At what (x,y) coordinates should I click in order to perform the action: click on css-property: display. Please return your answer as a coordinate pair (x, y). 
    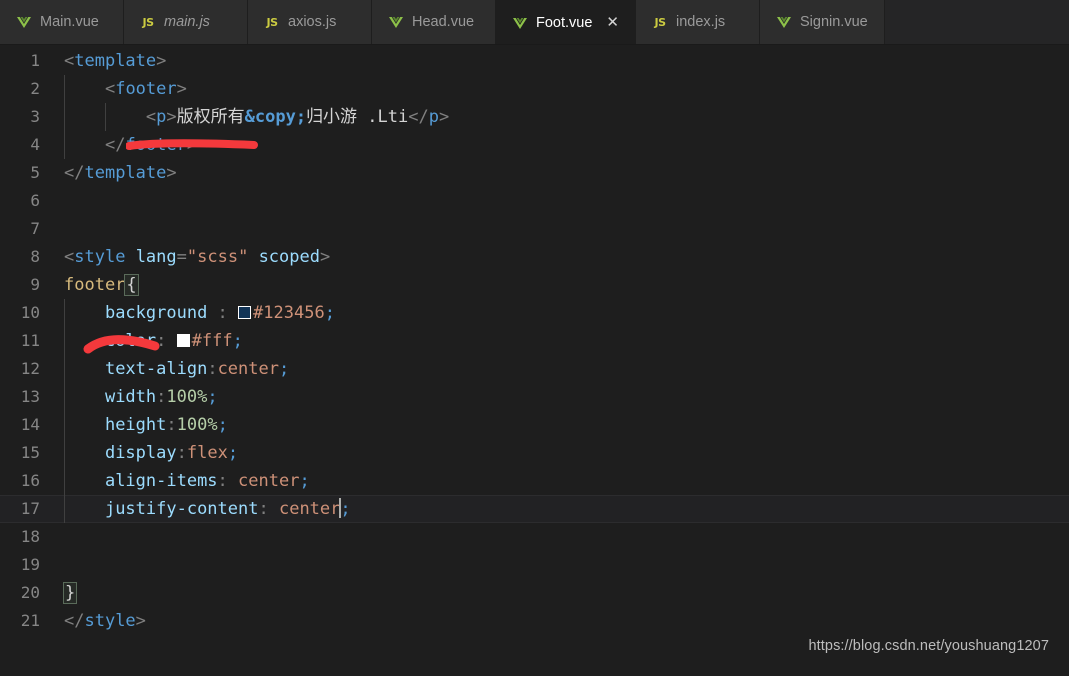
    Looking at the image, I should click on (140, 453).